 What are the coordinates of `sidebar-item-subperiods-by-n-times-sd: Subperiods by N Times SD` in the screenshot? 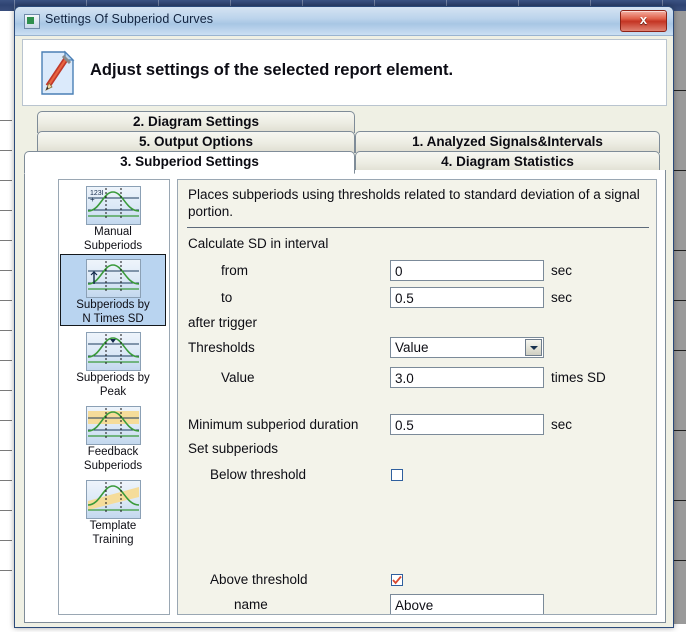 It's located at (113, 290).